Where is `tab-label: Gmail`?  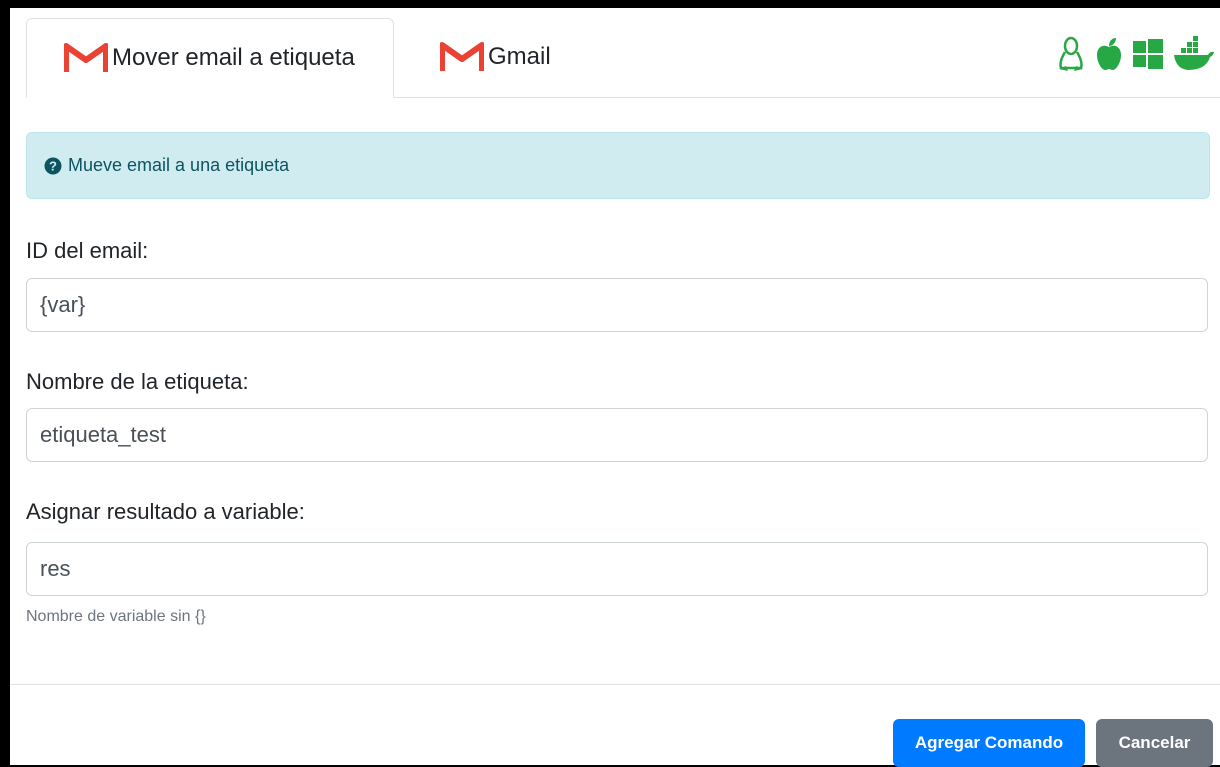 tab-label: Gmail is located at coordinates (519, 56).